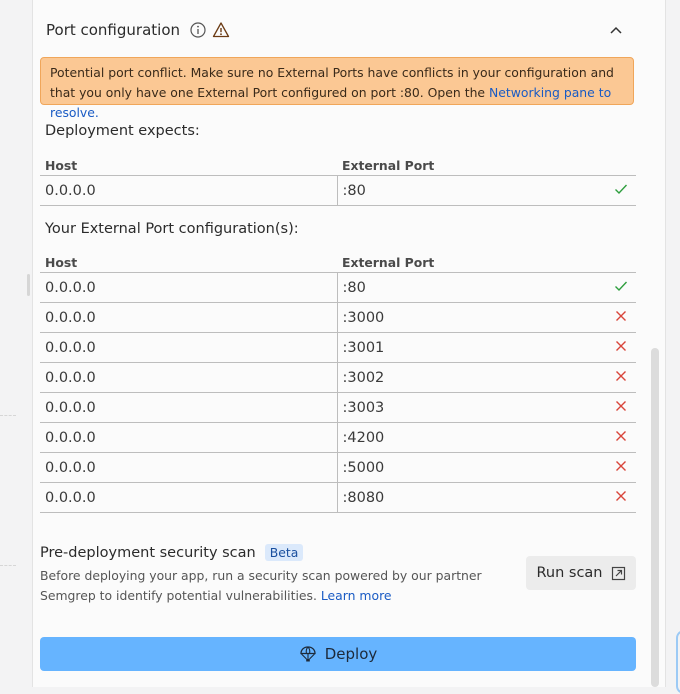 Image resolution: width=680 pixels, height=694 pixels. What do you see at coordinates (221, 30) in the screenshot?
I see `warning-triangle-icon` at bounding box center [221, 30].